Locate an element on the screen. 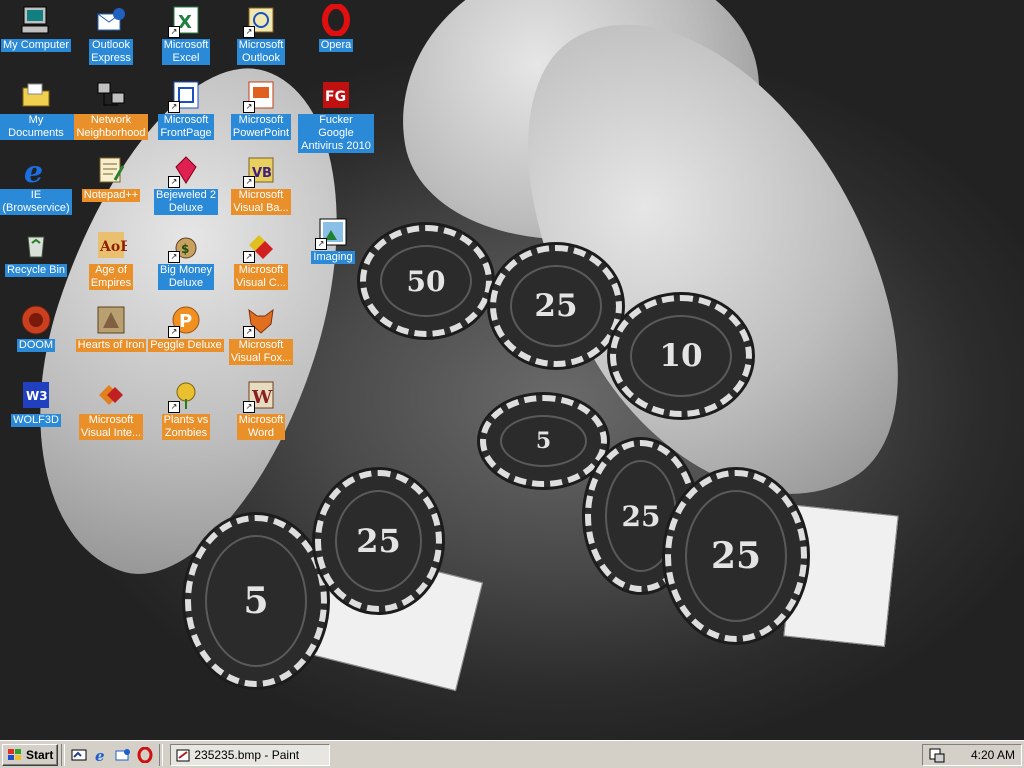 Image resolution: width=1024 pixels, height=768 pixels. desktop-icon-label: Microsoft Excel is located at coordinates (186, 52).